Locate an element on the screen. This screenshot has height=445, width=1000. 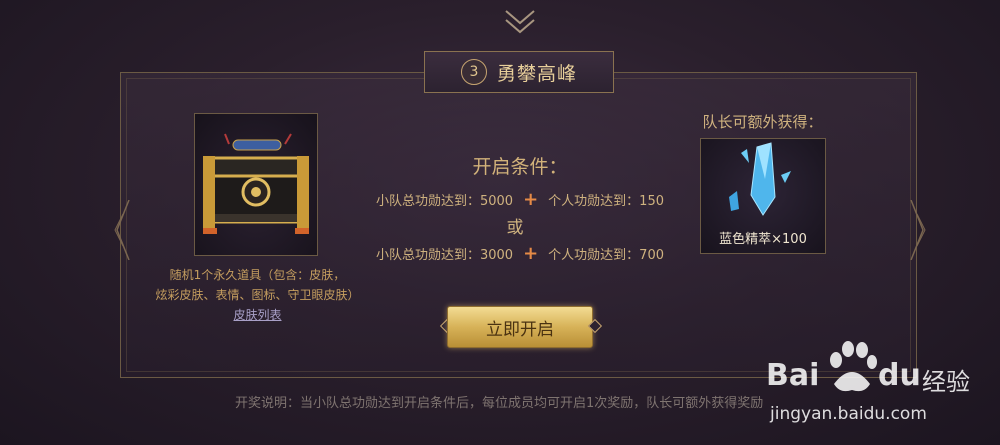
condition-personal-2: 个人功勋达到：700 is located at coordinates (606, 255).